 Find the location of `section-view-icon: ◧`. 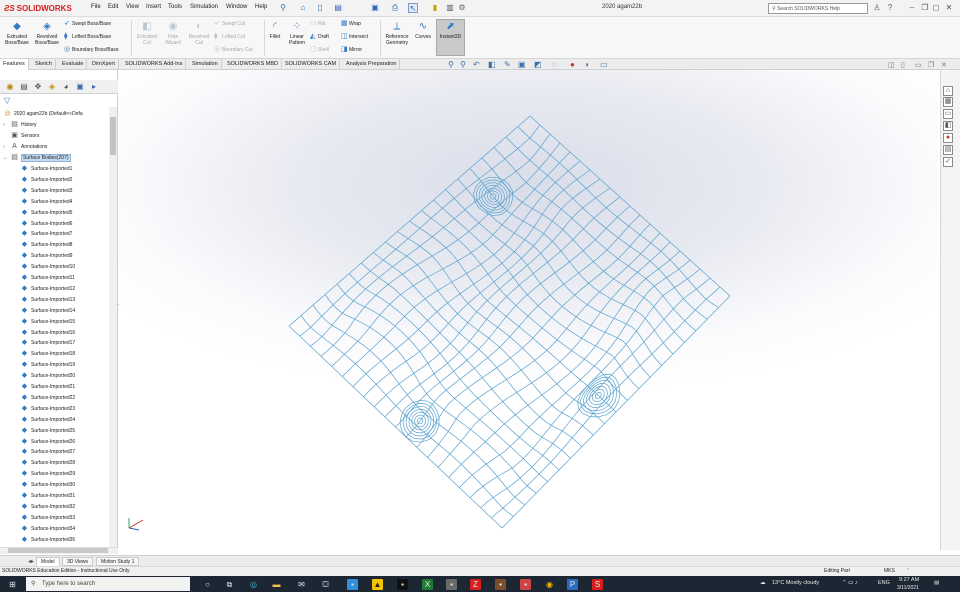

section-view-icon: ◧ is located at coordinates (492, 65).